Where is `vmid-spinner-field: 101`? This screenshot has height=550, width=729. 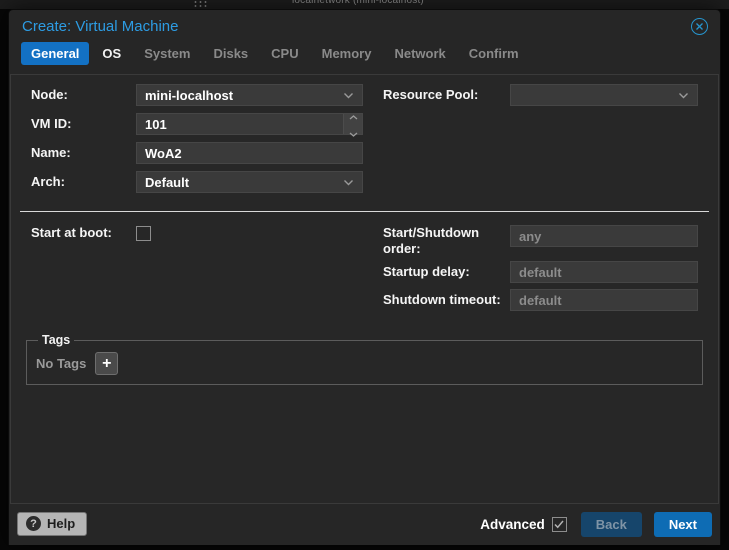 vmid-spinner-field: 101 is located at coordinates (249, 125).